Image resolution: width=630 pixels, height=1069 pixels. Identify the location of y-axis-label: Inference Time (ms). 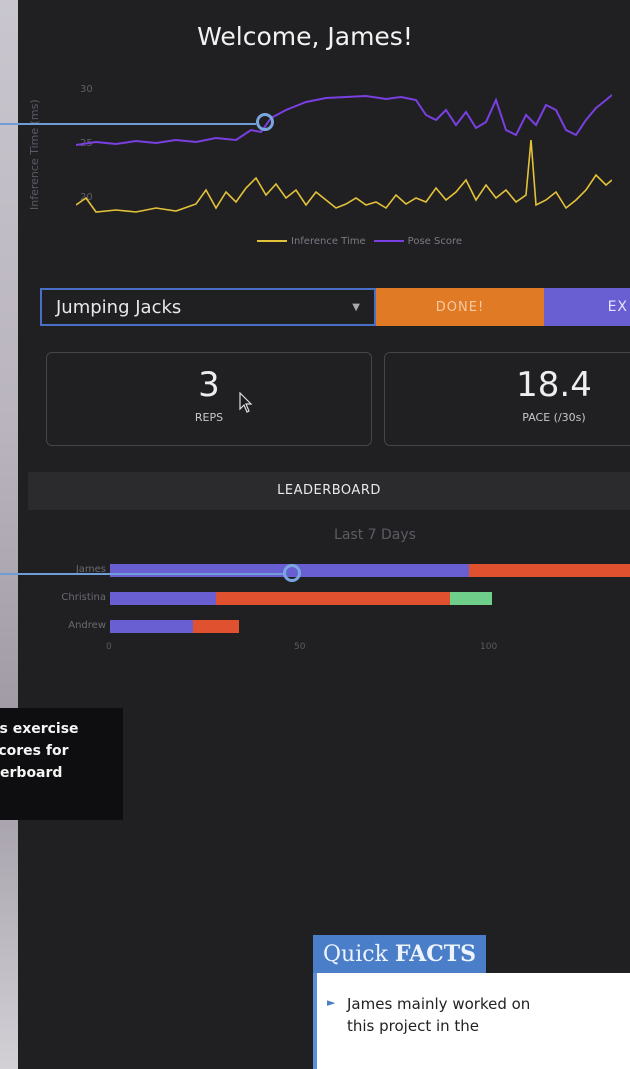
(34, 154).